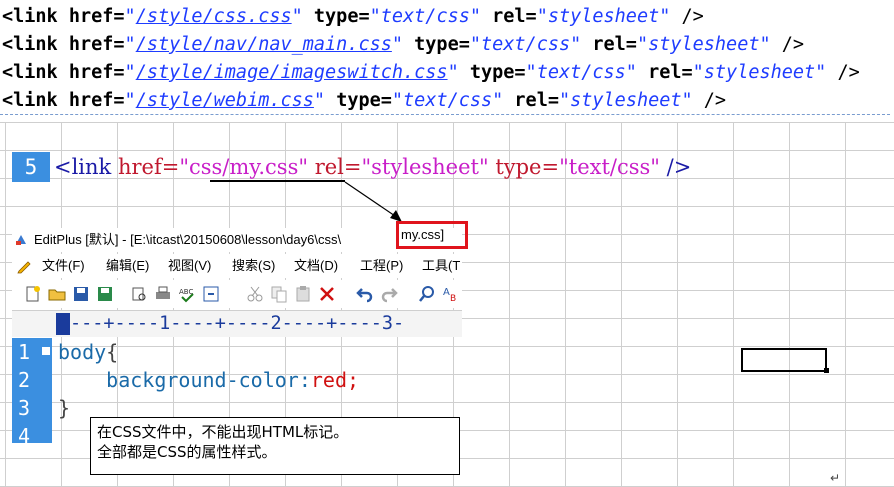  What do you see at coordinates (381, 266) in the screenshot?
I see `menu-project: 工程(P)` at bounding box center [381, 266].